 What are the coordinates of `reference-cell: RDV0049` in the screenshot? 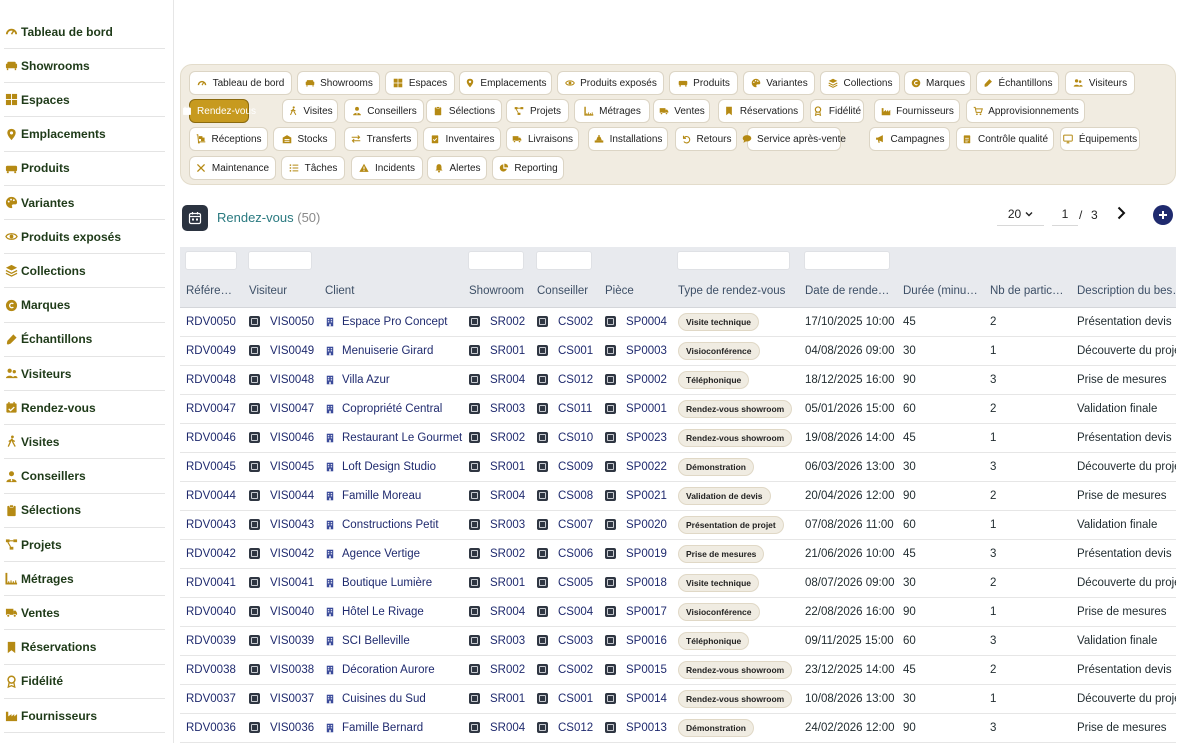 It's located at (211, 351).